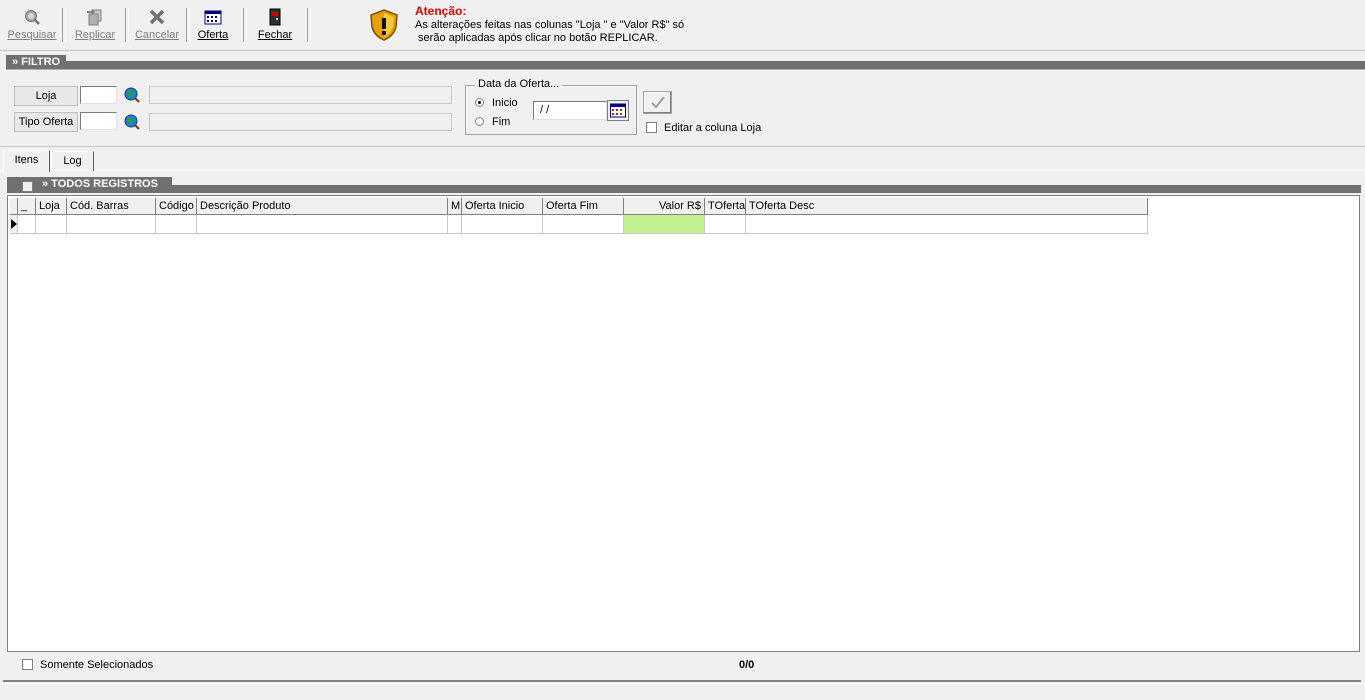  I want to click on filtro-section-tab: » FILTRO, so click(36, 62).